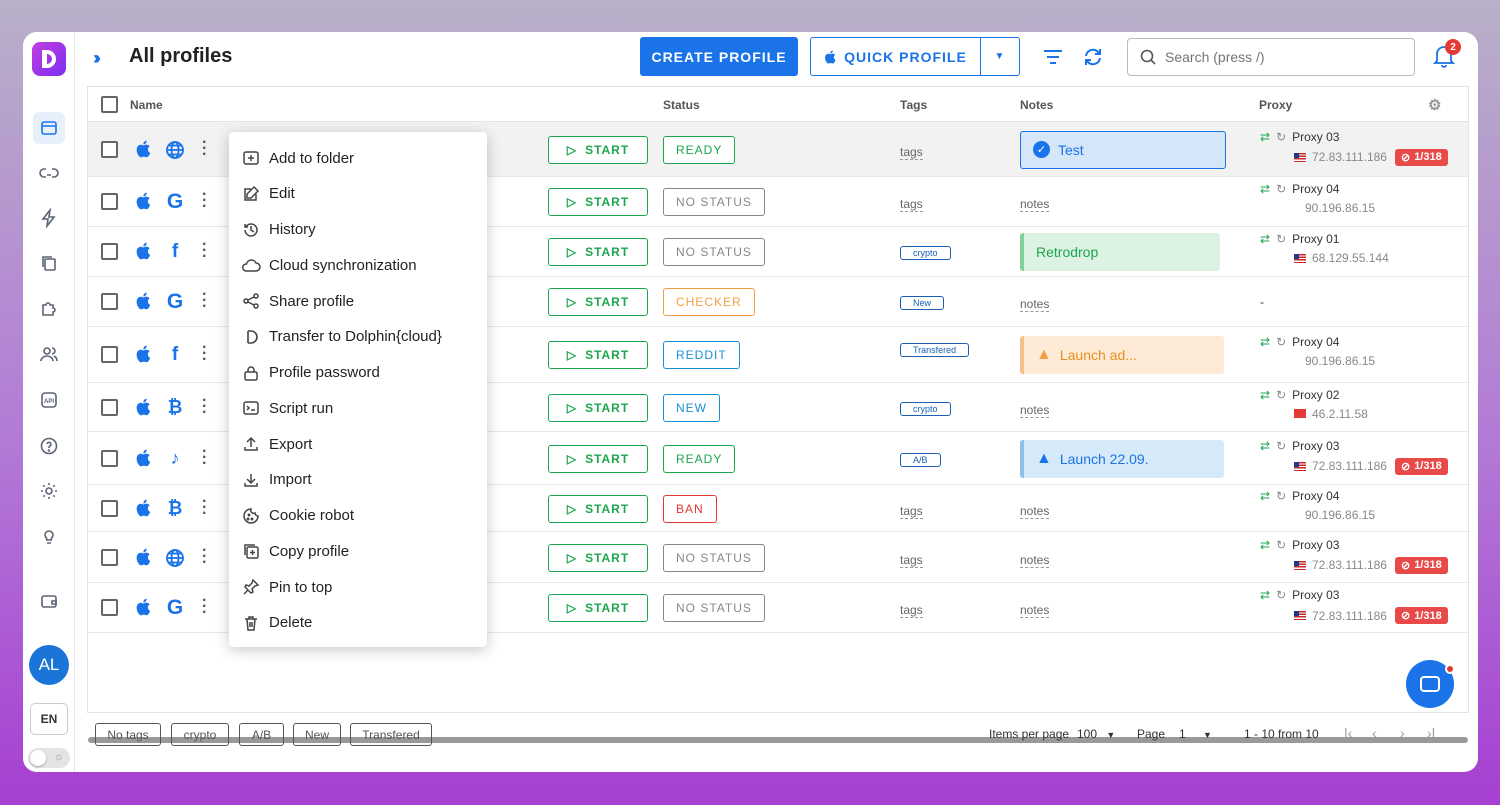  What do you see at coordinates (391, 734) in the screenshot?
I see `tag-filter-transfered: Transfered` at bounding box center [391, 734].